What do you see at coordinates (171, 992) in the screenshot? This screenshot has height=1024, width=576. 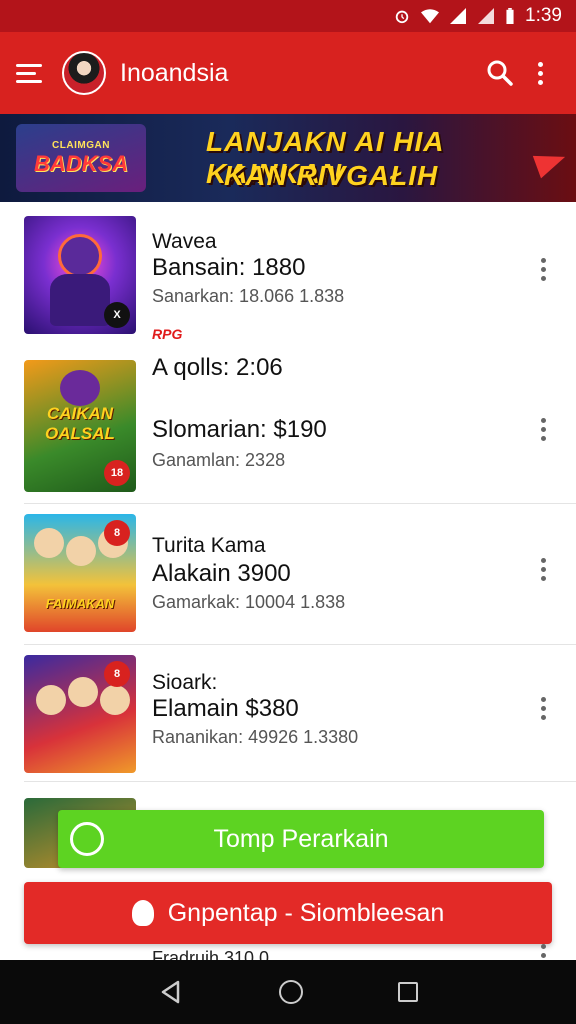 I see `back-icon` at bounding box center [171, 992].